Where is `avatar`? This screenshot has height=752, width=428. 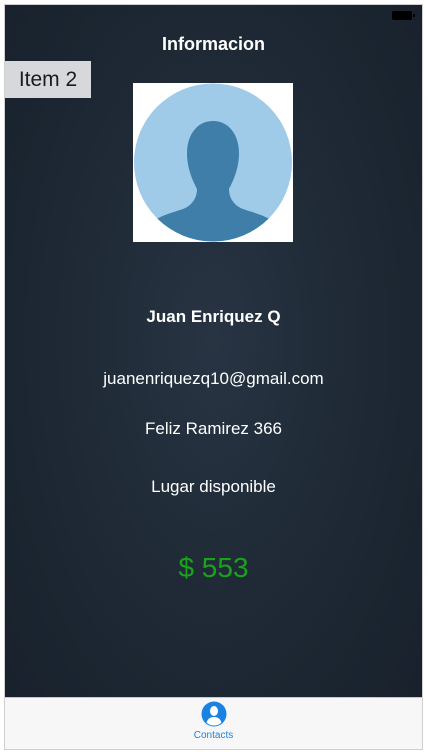 avatar is located at coordinates (213, 162).